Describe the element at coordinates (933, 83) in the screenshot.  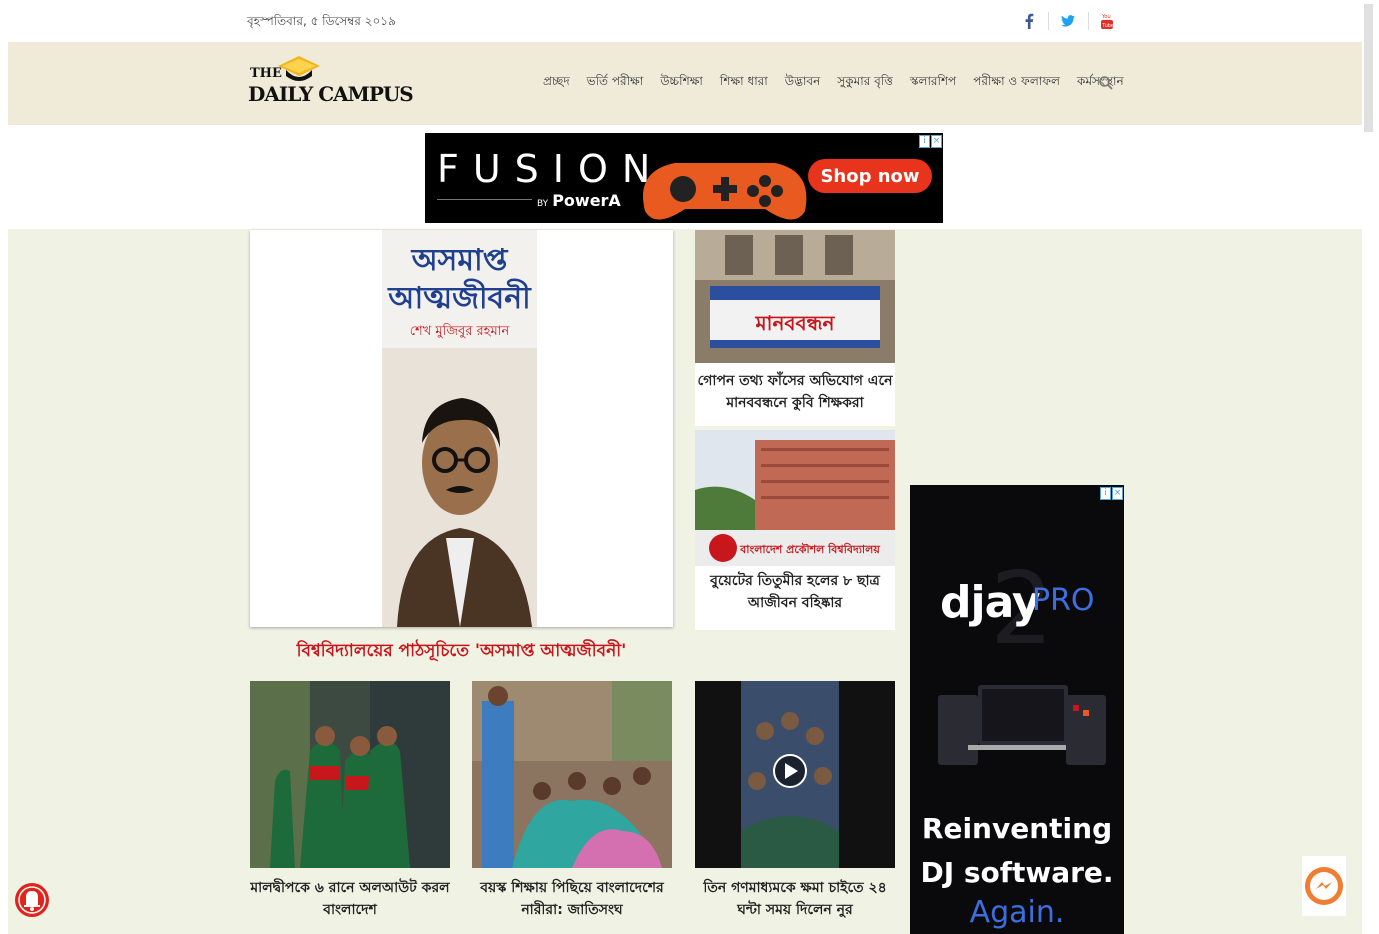
I see `nav-item-scholarship: স্কলারশিপ` at that location.